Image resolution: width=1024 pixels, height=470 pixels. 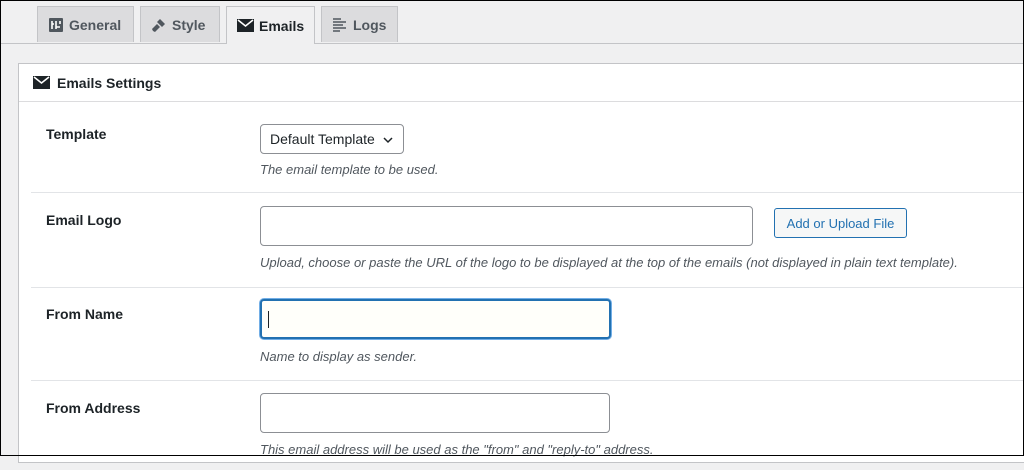 I want to click on list-lines-icon, so click(x=340, y=24).